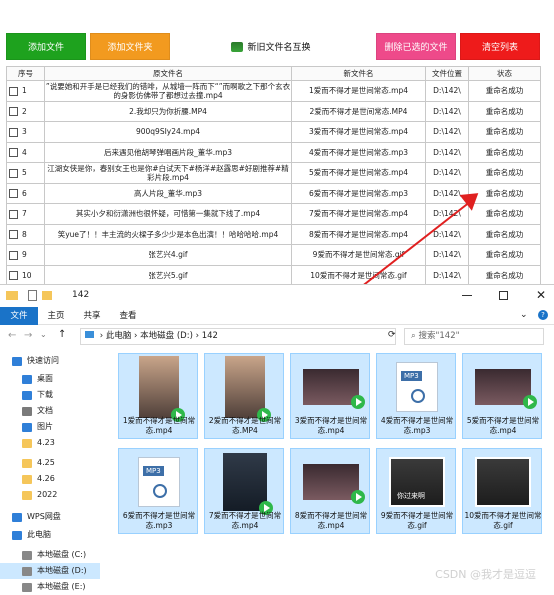 The height and width of the screenshot is (595, 554). Describe the element at coordinates (502, 396) in the screenshot. I see `file-item: 5爱而不得才是世间常态.mp4` at that location.